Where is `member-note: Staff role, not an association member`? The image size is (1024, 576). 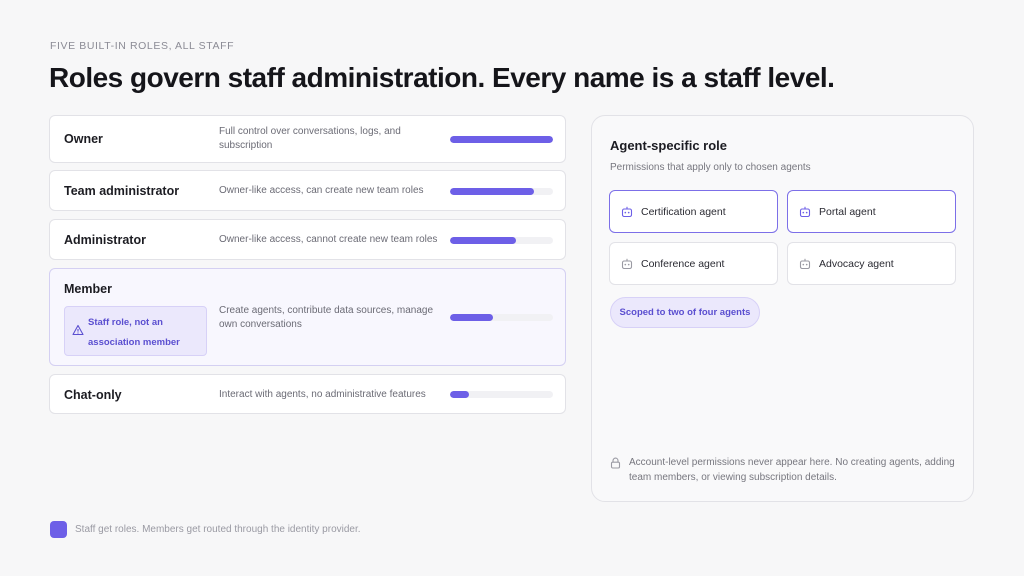 member-note: Staff role, not an association member is located at coordinates (135, 331).